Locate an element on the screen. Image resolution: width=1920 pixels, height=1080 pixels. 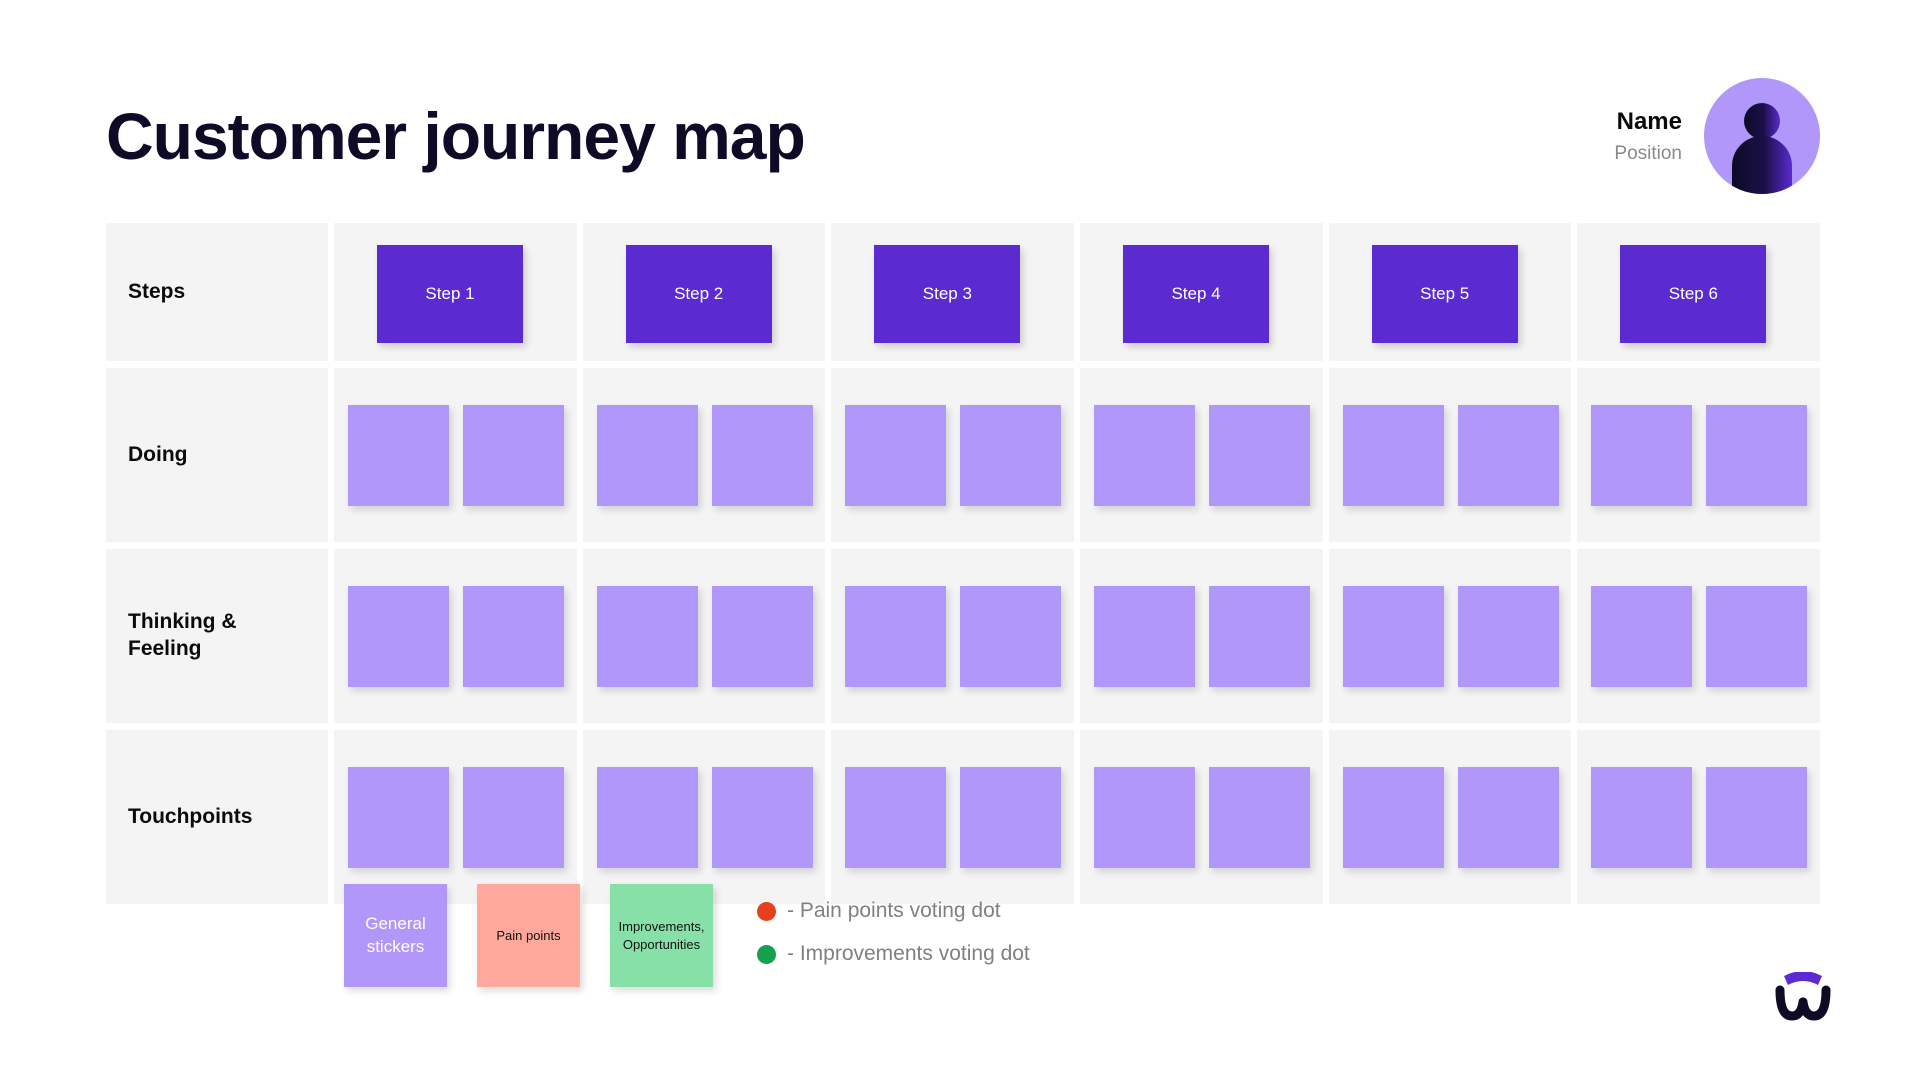
row-label-cell-doing: Doing is located at coordinates (217, 455).